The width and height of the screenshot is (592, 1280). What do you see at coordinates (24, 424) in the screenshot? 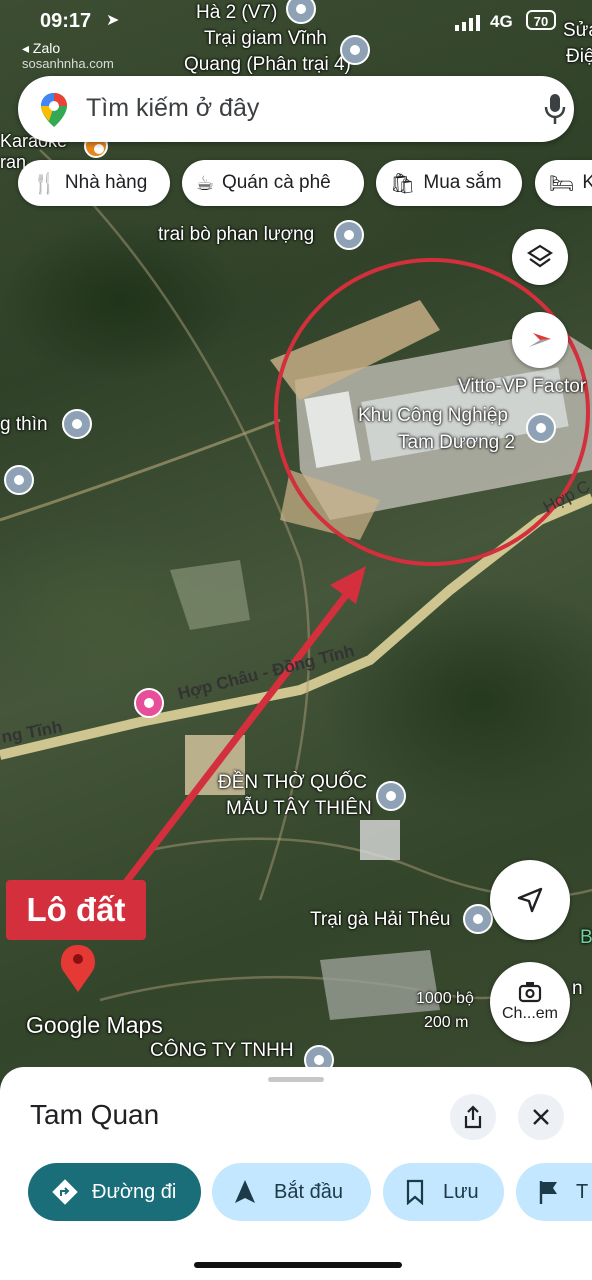
I see `map-label-left: g thìn` at bounding box center [24, 424].